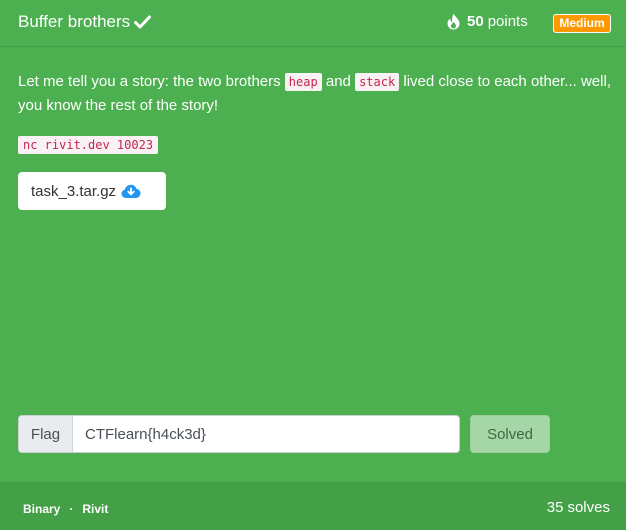  What do you see at coordinates (510, 434) in the screenshot?
I see `solved-button: Solved` at bounding box center [510, 434].